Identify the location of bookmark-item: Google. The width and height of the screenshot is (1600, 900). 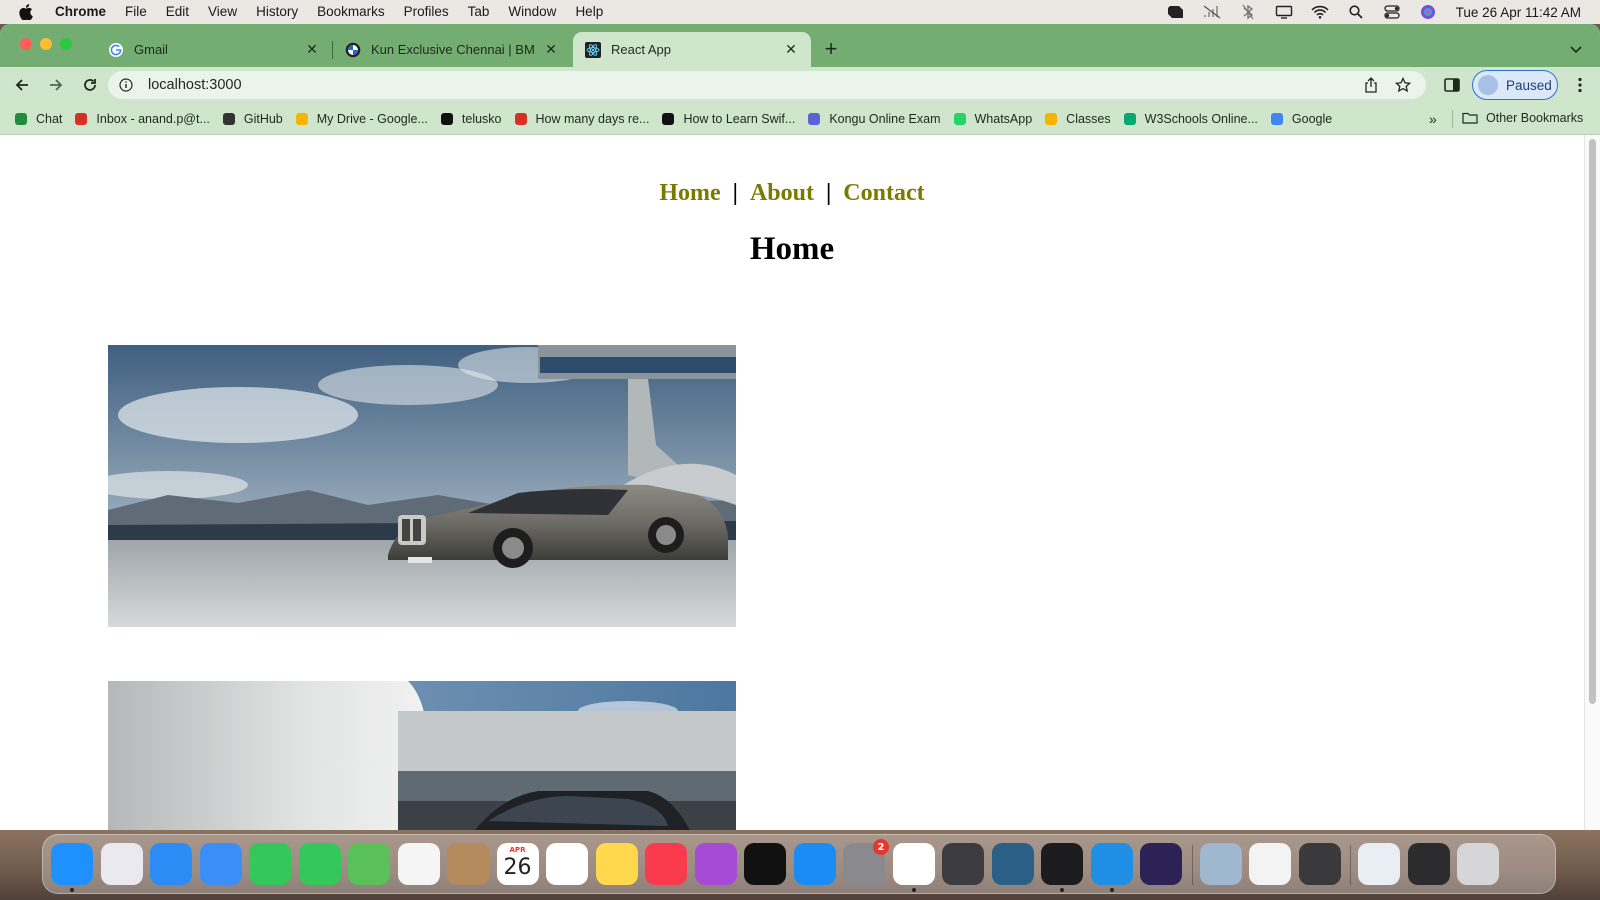
(1301, 119).